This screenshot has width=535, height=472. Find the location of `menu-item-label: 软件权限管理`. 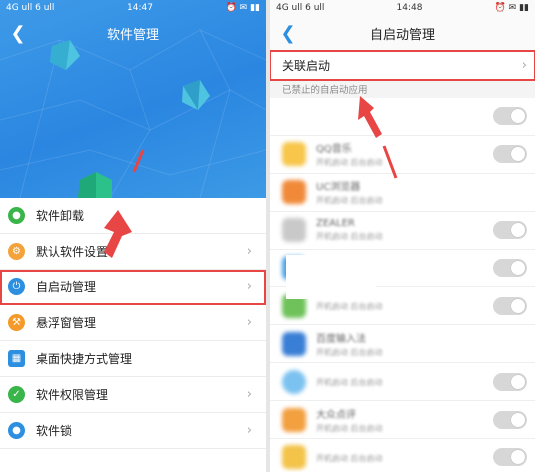

menu-item-label: 软件权限管理 is located at coordinates (72, 394).